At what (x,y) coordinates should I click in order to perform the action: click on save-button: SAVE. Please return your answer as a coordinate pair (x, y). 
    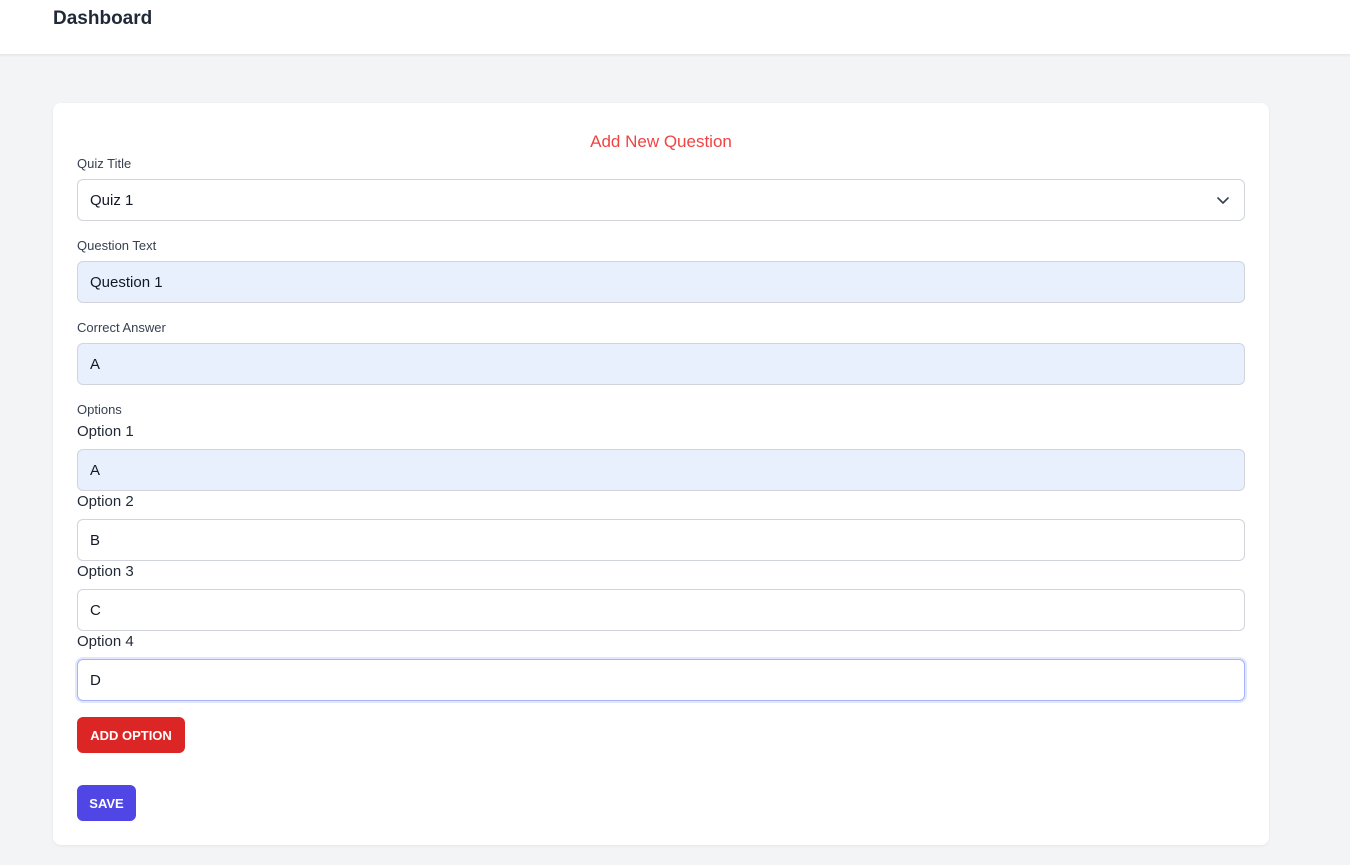
    Looking at the image, I should click on (106, 803).